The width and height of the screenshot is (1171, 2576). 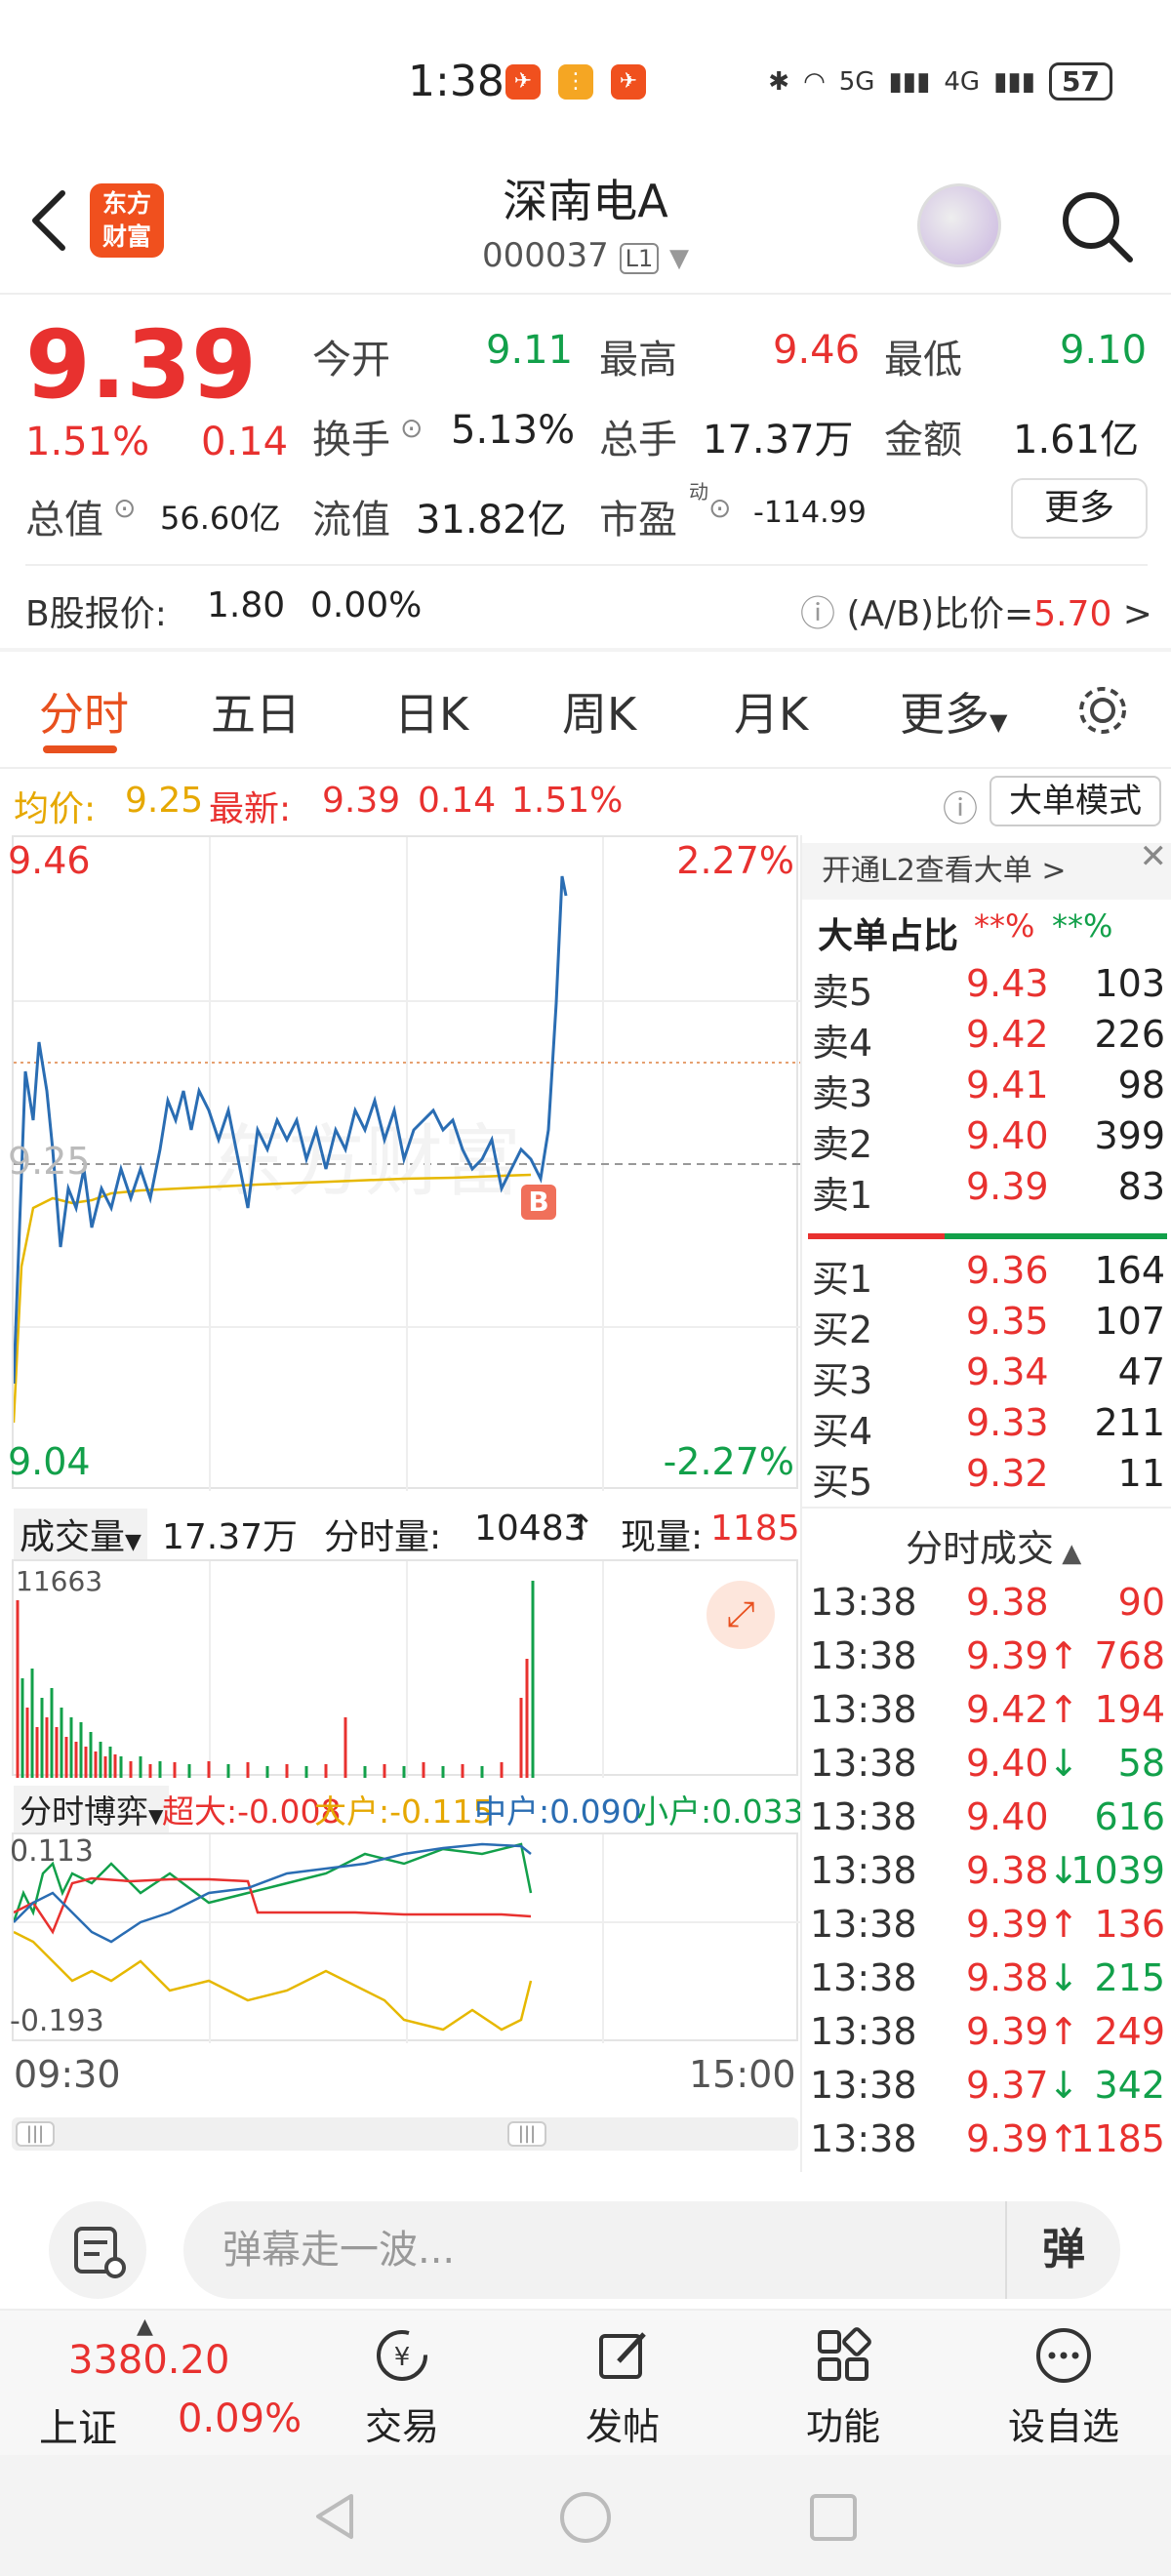 What do you see at coordinates (741, 1615) in the screenshot?
I see `expand-icon: ⤢` at bounding box center [741, 1615].